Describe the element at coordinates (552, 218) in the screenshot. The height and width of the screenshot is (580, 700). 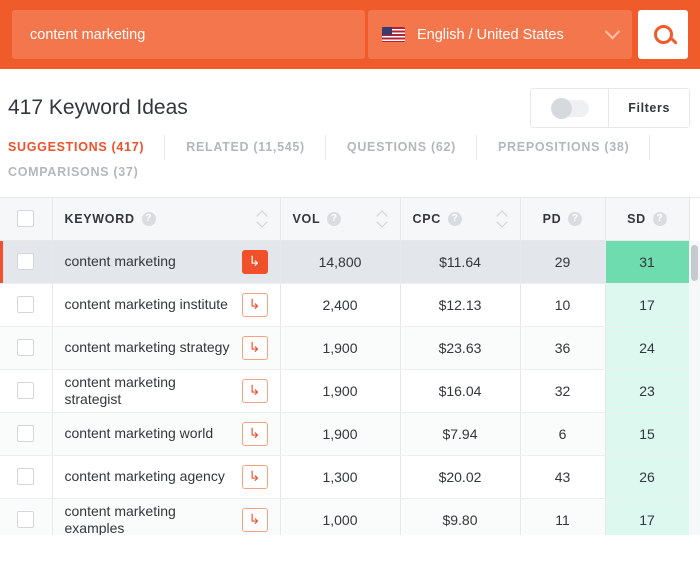
I see `column-label-pd: PD` at that location.